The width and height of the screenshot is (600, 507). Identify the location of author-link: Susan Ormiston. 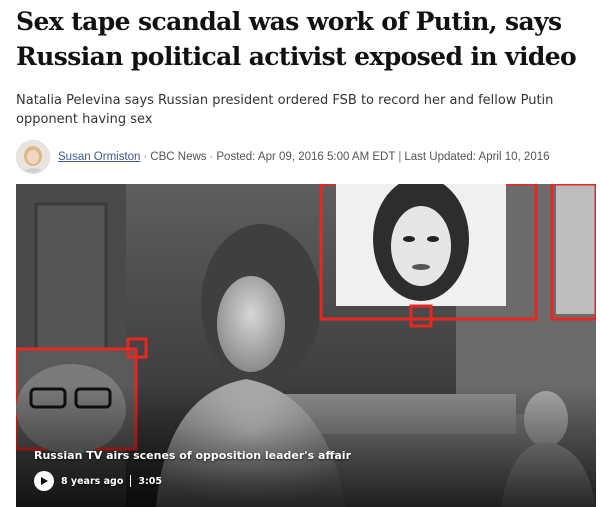
(99, 157).